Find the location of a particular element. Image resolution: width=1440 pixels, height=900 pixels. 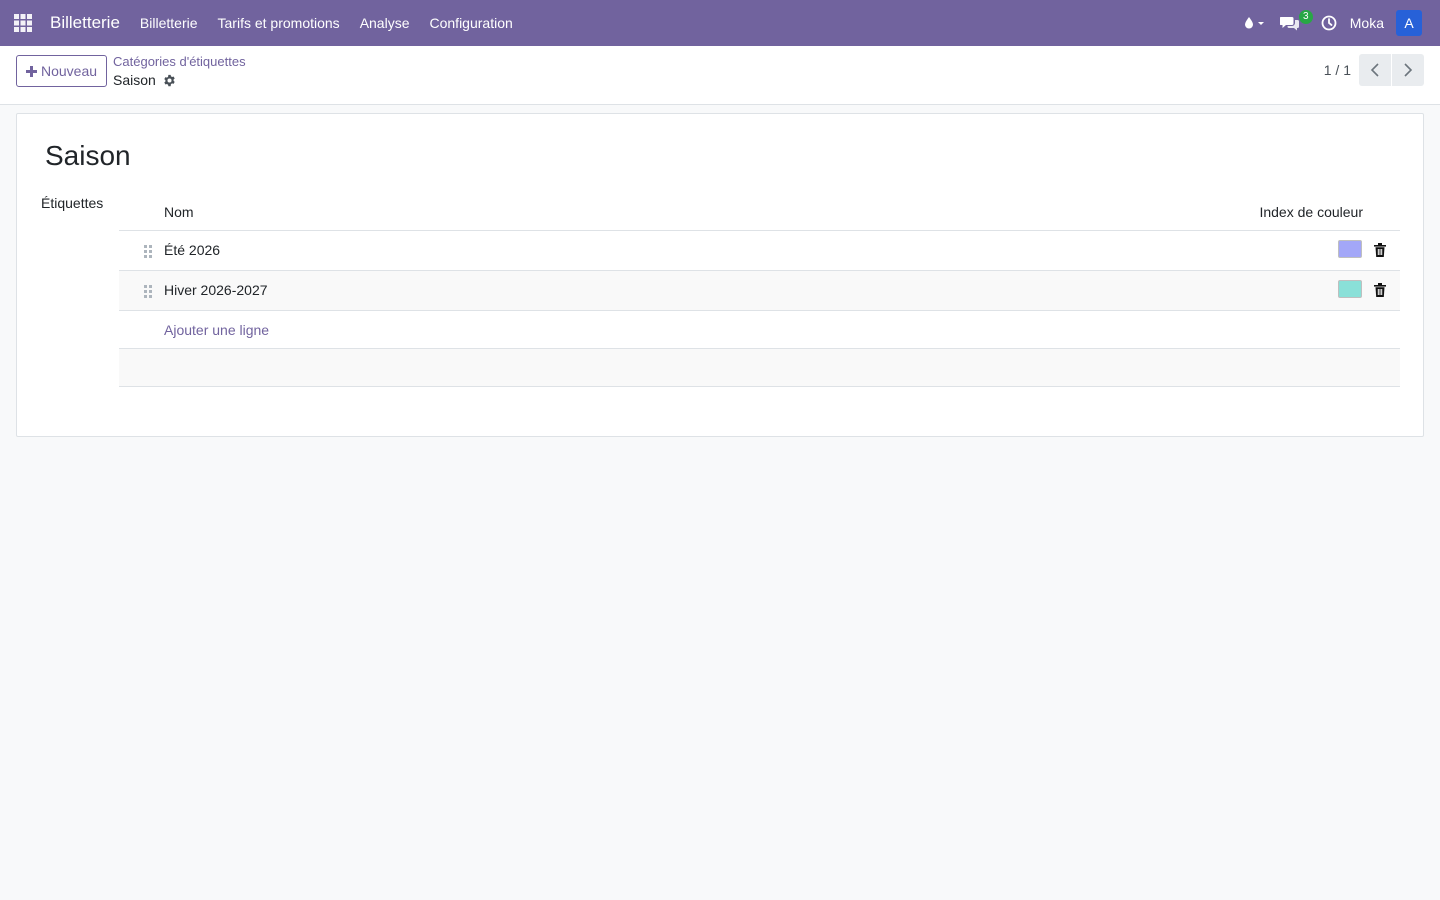

menu-configuration: Configuration is located at coordinates (471, 23).